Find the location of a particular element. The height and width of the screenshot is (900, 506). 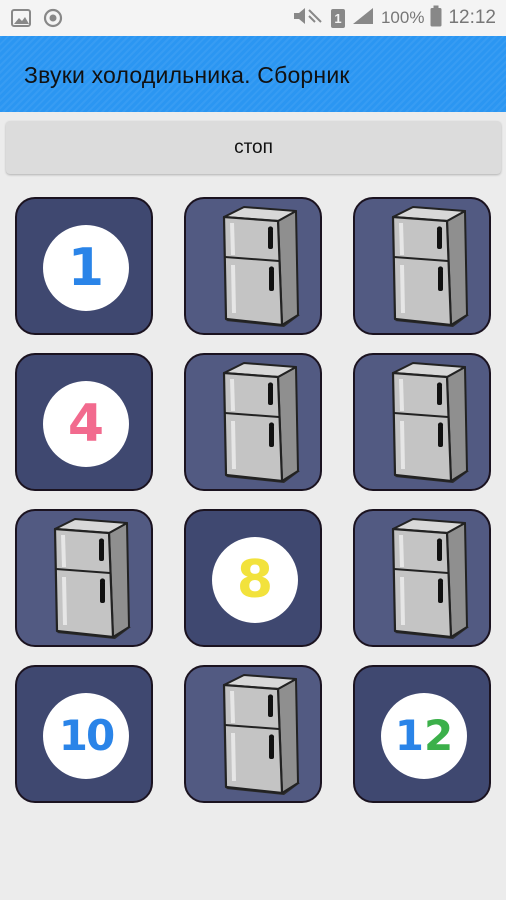

number-badge: 8 is located at coordinates (255, 580).